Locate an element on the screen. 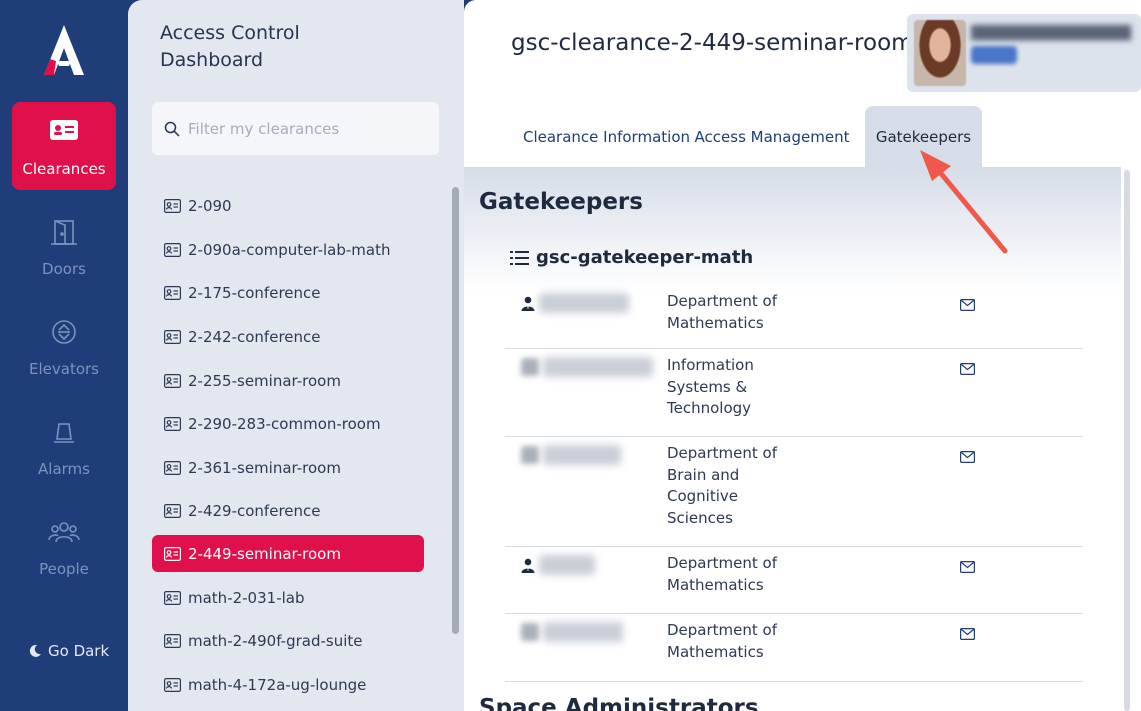 This screenshot has height=711, width=1141. nav-item-alarms: Alarms is located at coordinates (64, 446).